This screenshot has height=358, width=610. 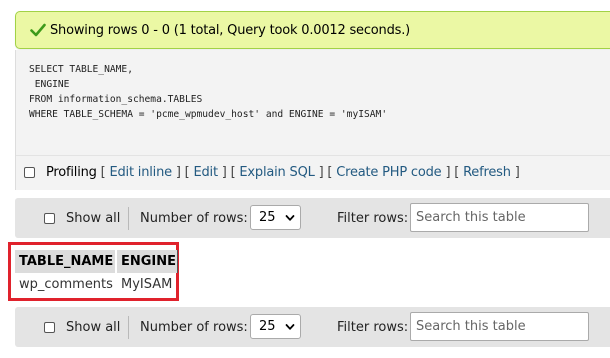 I want to click on column-header-engine: ENGINE, so click(x=146, y=261).